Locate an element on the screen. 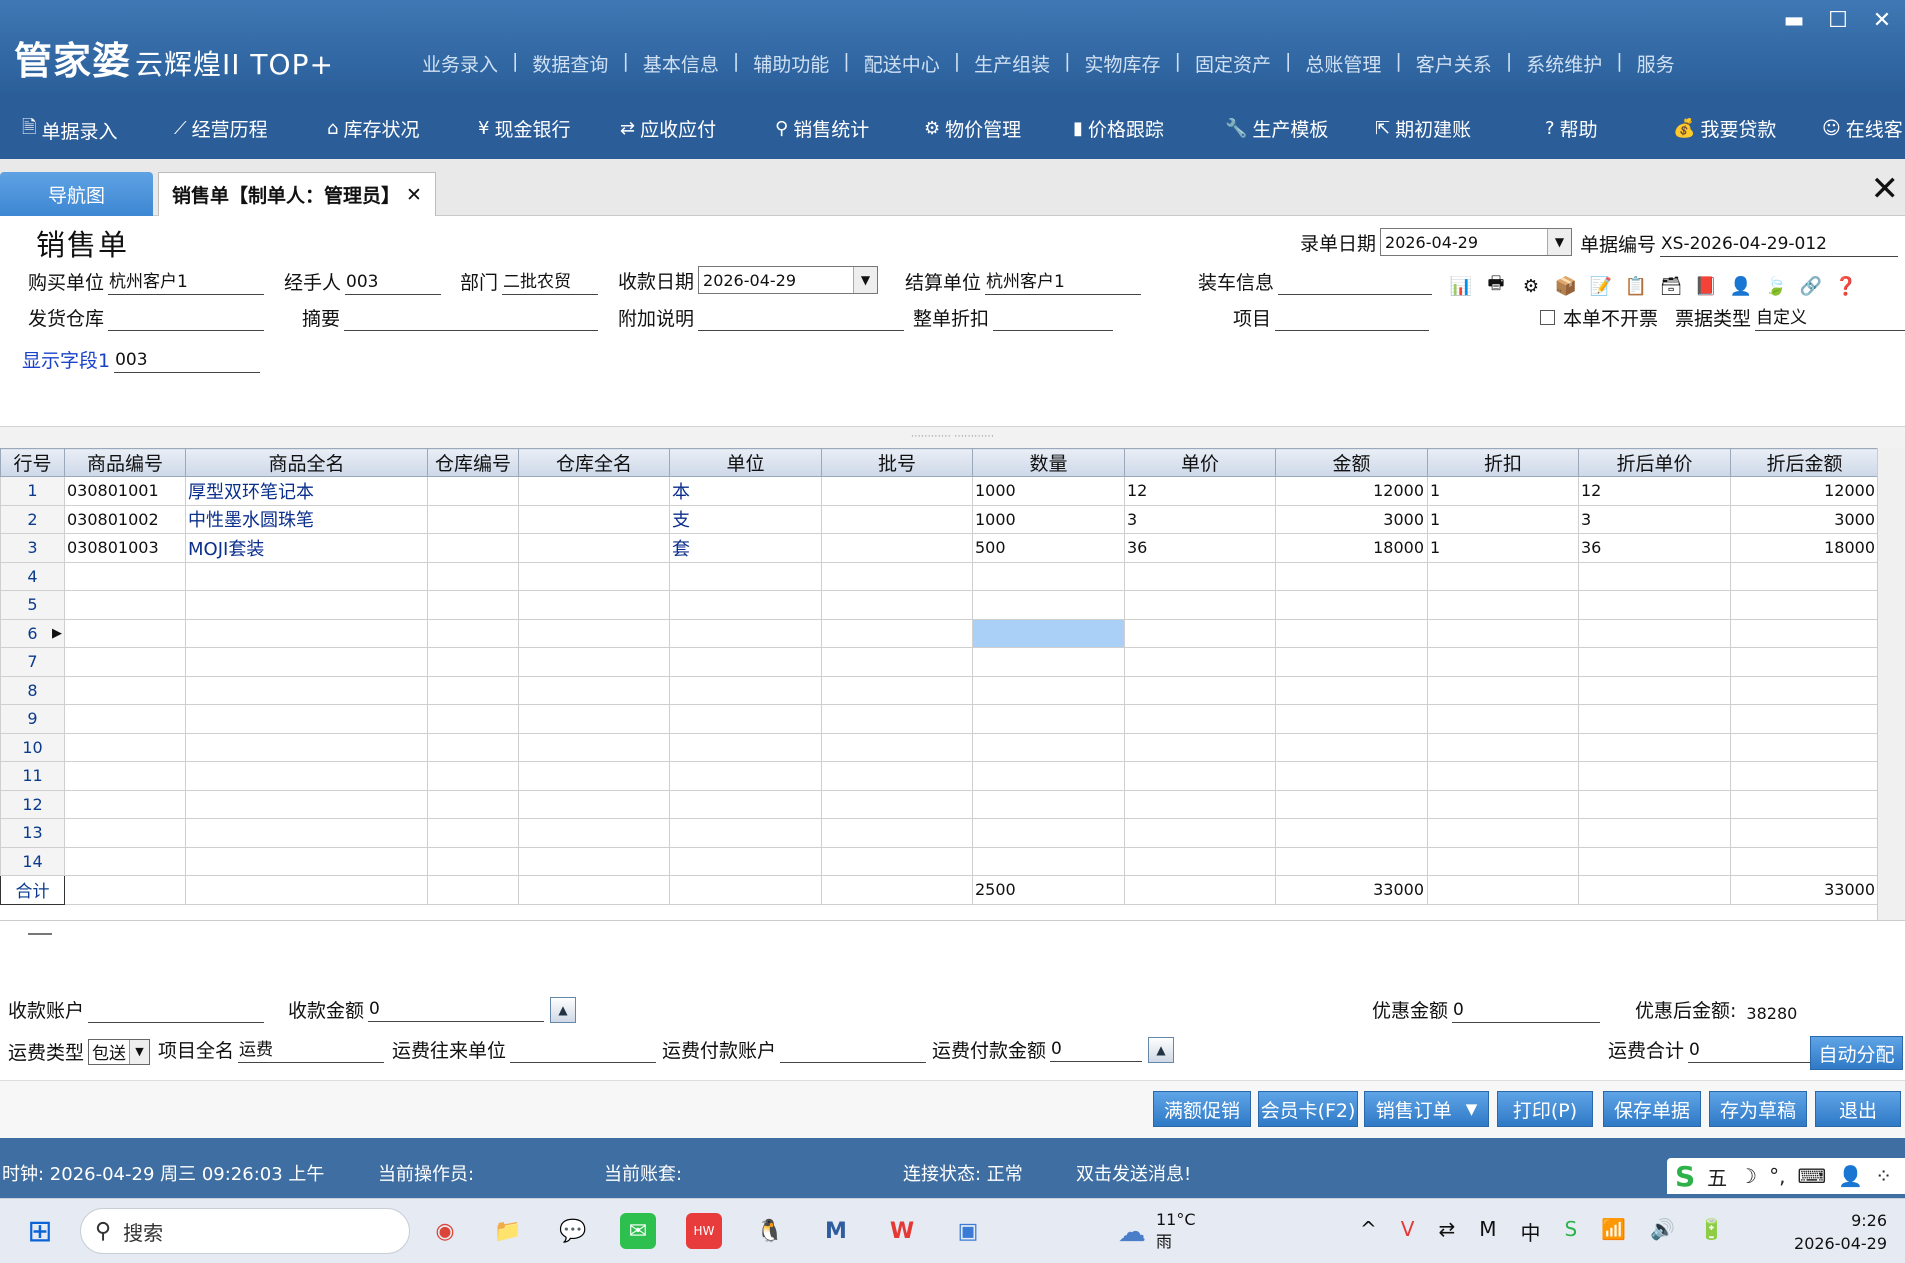 Image resolution: width=1905 pixels, height=1263 pixels. wubi-mode-icon: 五 is located at coordinates (1717, 1176).